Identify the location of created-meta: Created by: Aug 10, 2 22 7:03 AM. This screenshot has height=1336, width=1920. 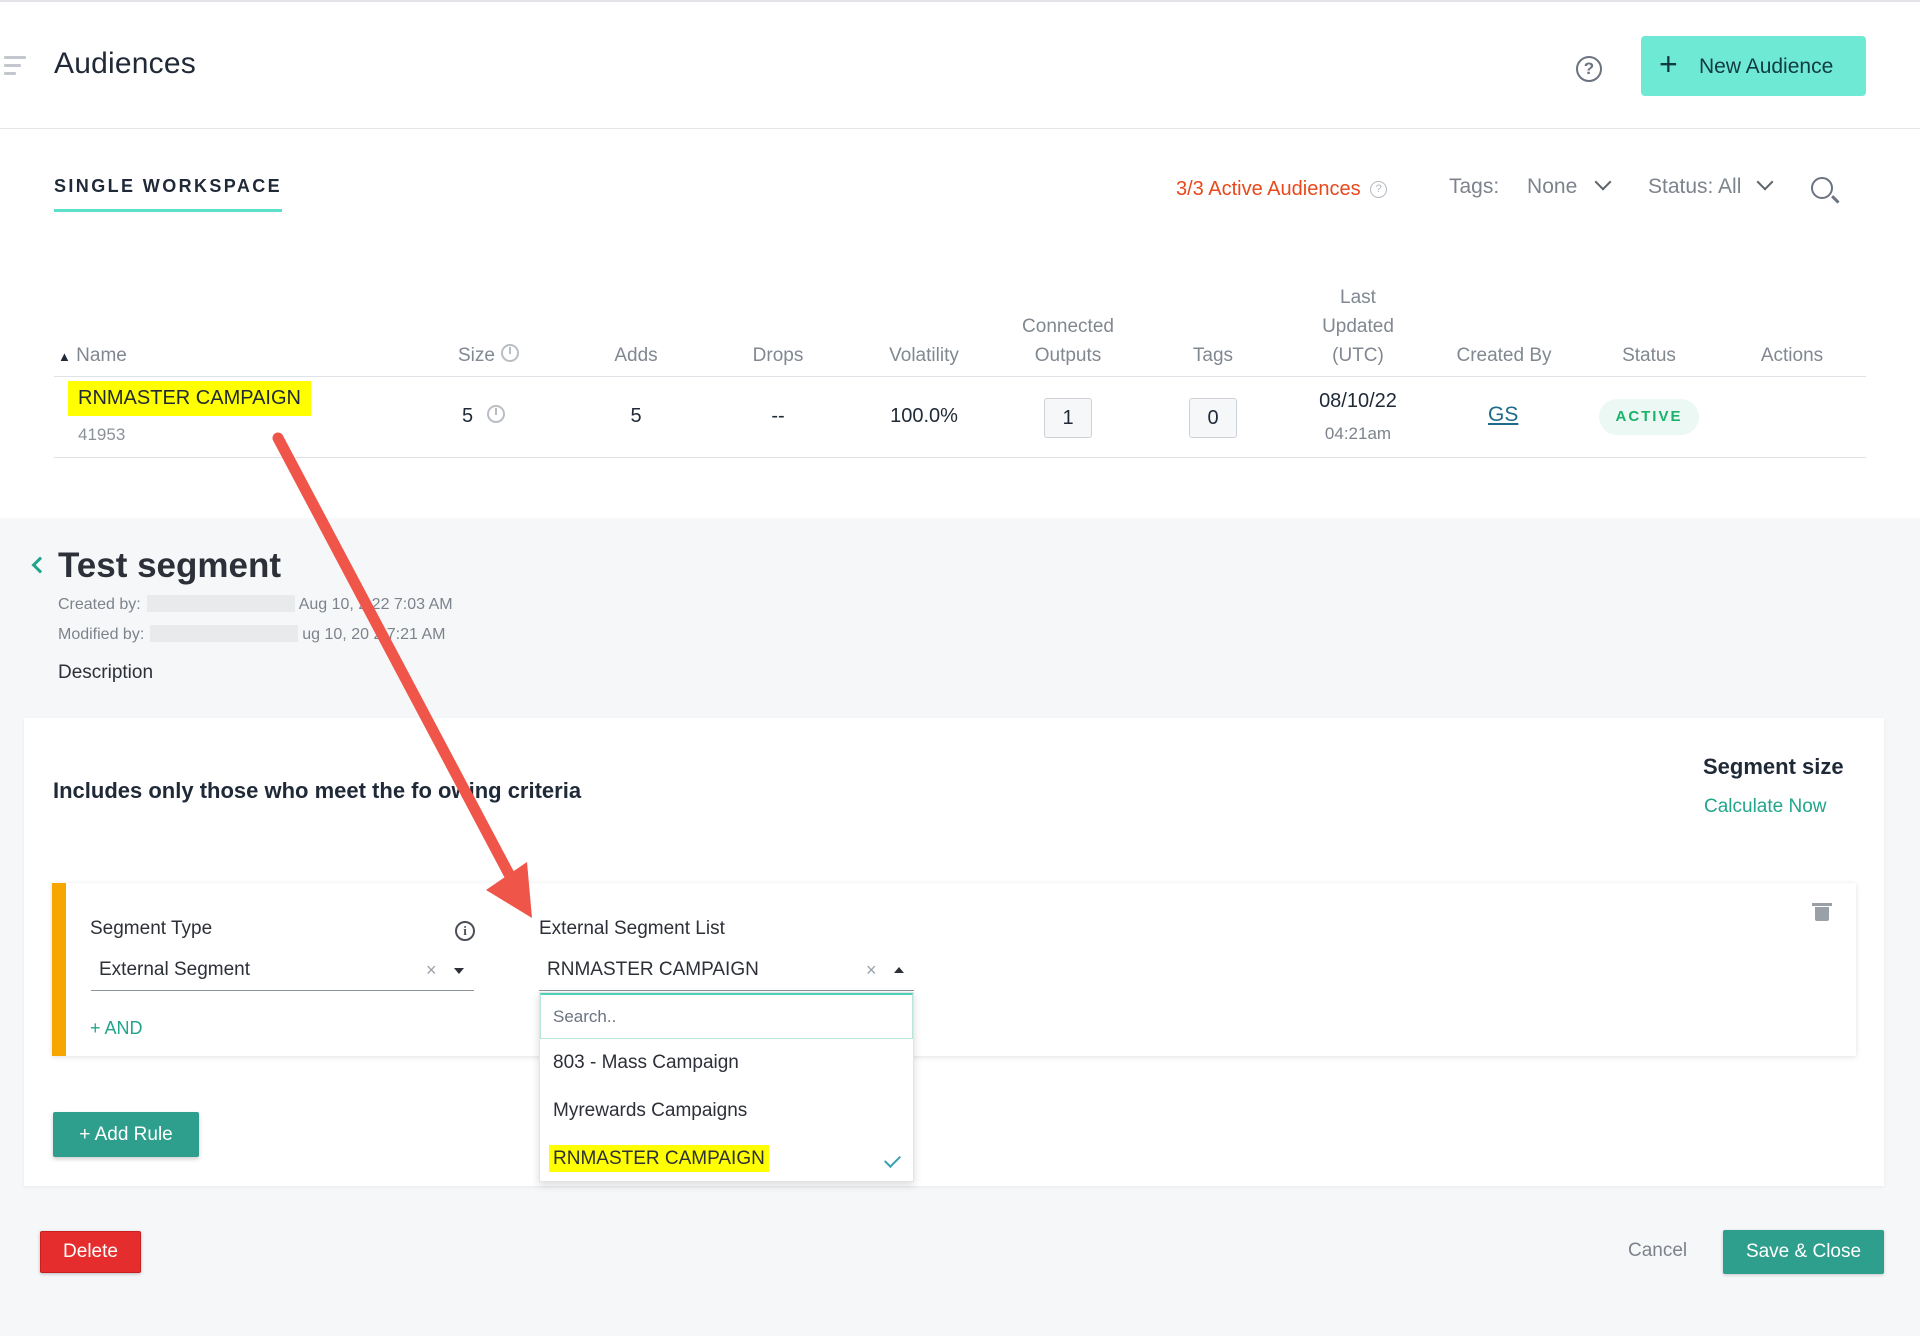
(255, 604).